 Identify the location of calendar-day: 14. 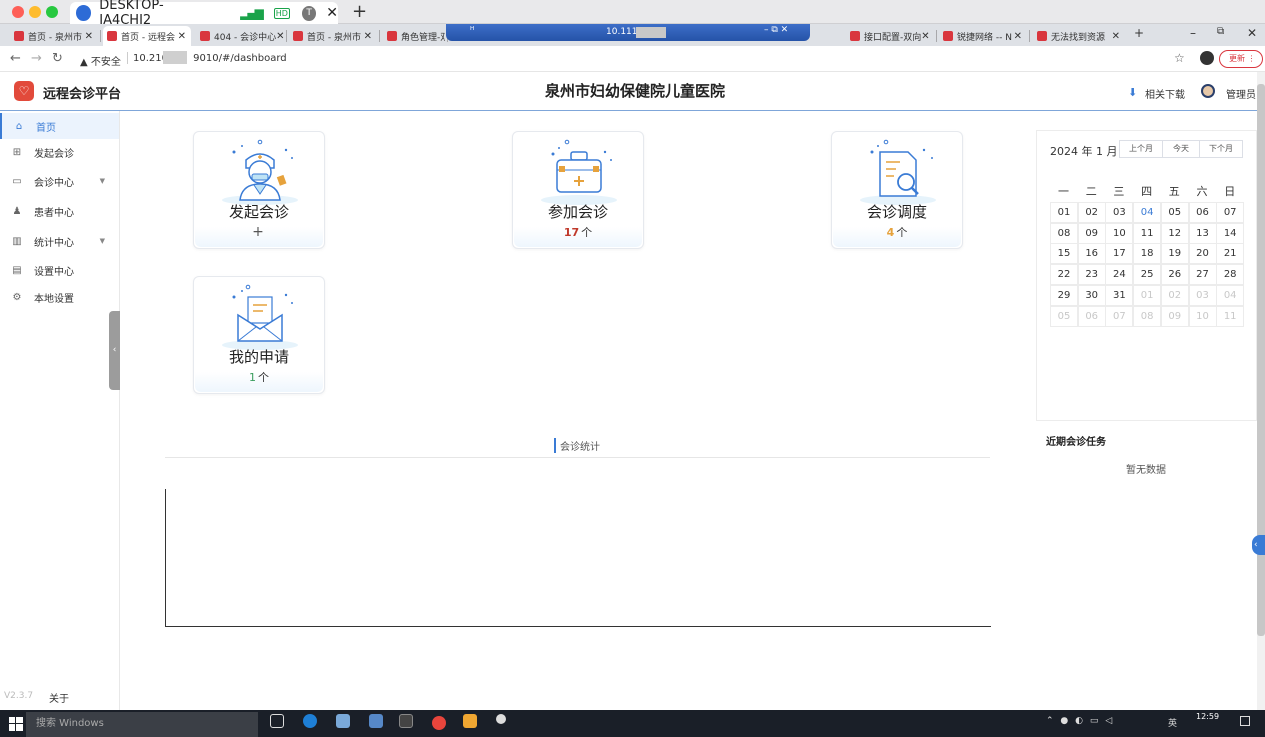
(1230, 233).